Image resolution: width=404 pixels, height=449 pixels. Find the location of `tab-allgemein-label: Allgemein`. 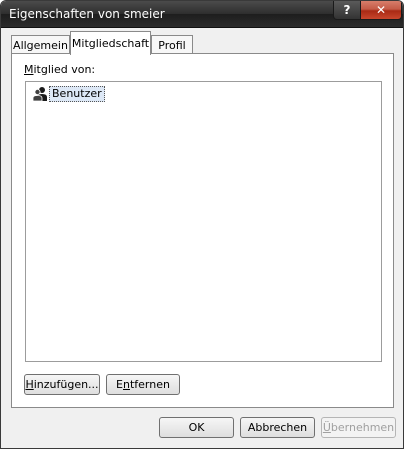

tab-allgemein-label: Allgemein is located at coordinates (40, 45).